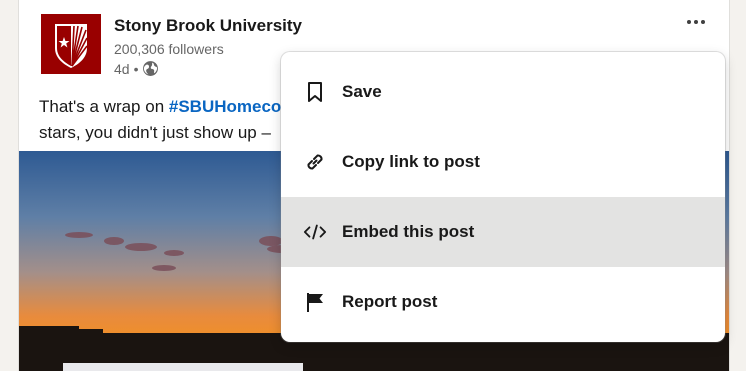 The width and height of the screenshot is (746, 371). I want to click on menu-item-save: Save, so click(503, 92).